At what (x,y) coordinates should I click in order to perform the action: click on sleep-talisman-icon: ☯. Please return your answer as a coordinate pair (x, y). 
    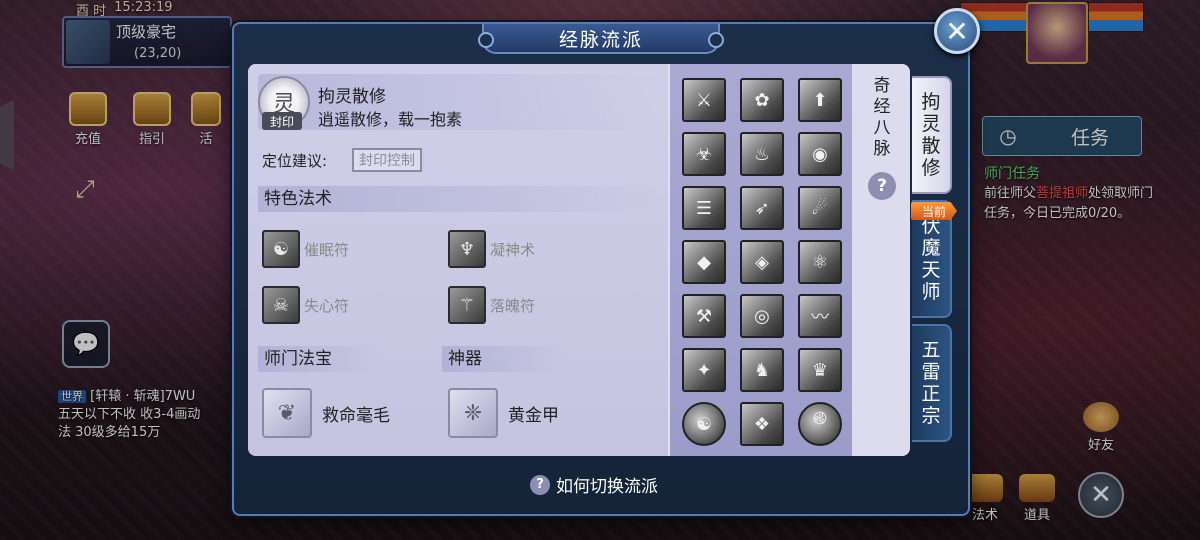
    Looking at the image, I should click on (281, 249).